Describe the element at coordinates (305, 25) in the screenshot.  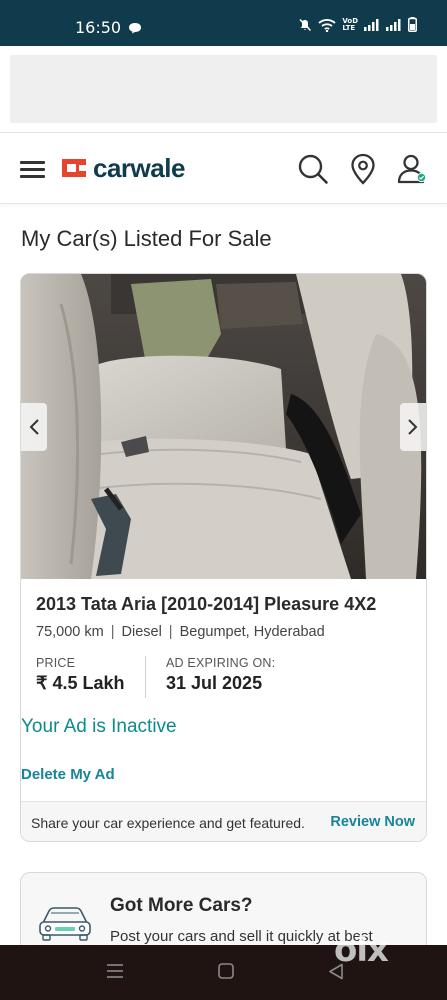
I see `mute-icon` at that location.